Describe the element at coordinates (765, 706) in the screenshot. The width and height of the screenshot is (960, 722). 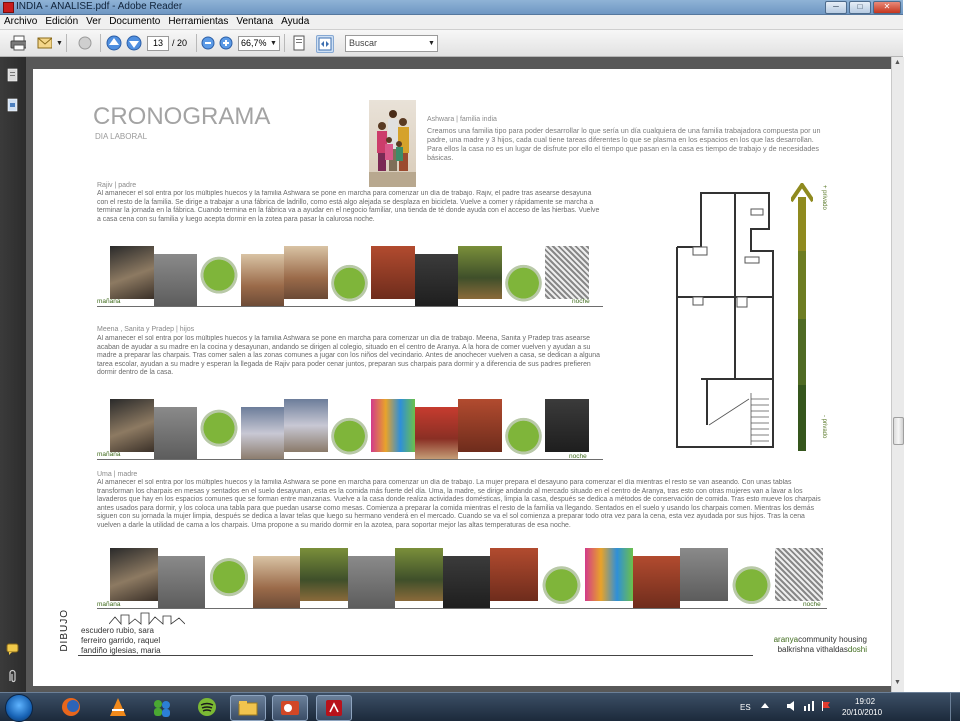
I see `show-hidden-icons-icon` at that location.